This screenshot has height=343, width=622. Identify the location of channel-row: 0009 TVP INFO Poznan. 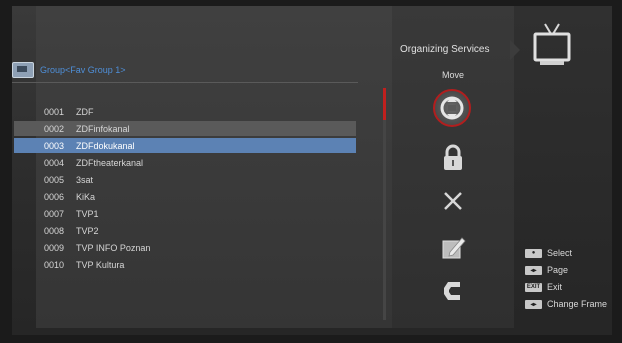
(185, 247).